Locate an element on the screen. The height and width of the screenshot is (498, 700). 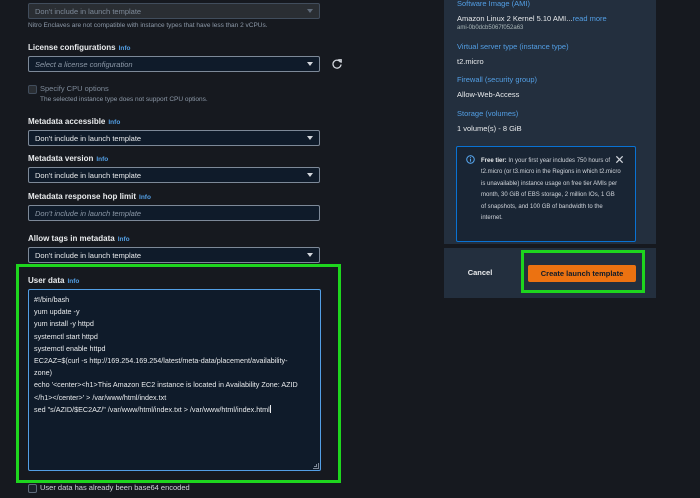
metadata-version-info-link: Info is located at coordinates (102, 159).